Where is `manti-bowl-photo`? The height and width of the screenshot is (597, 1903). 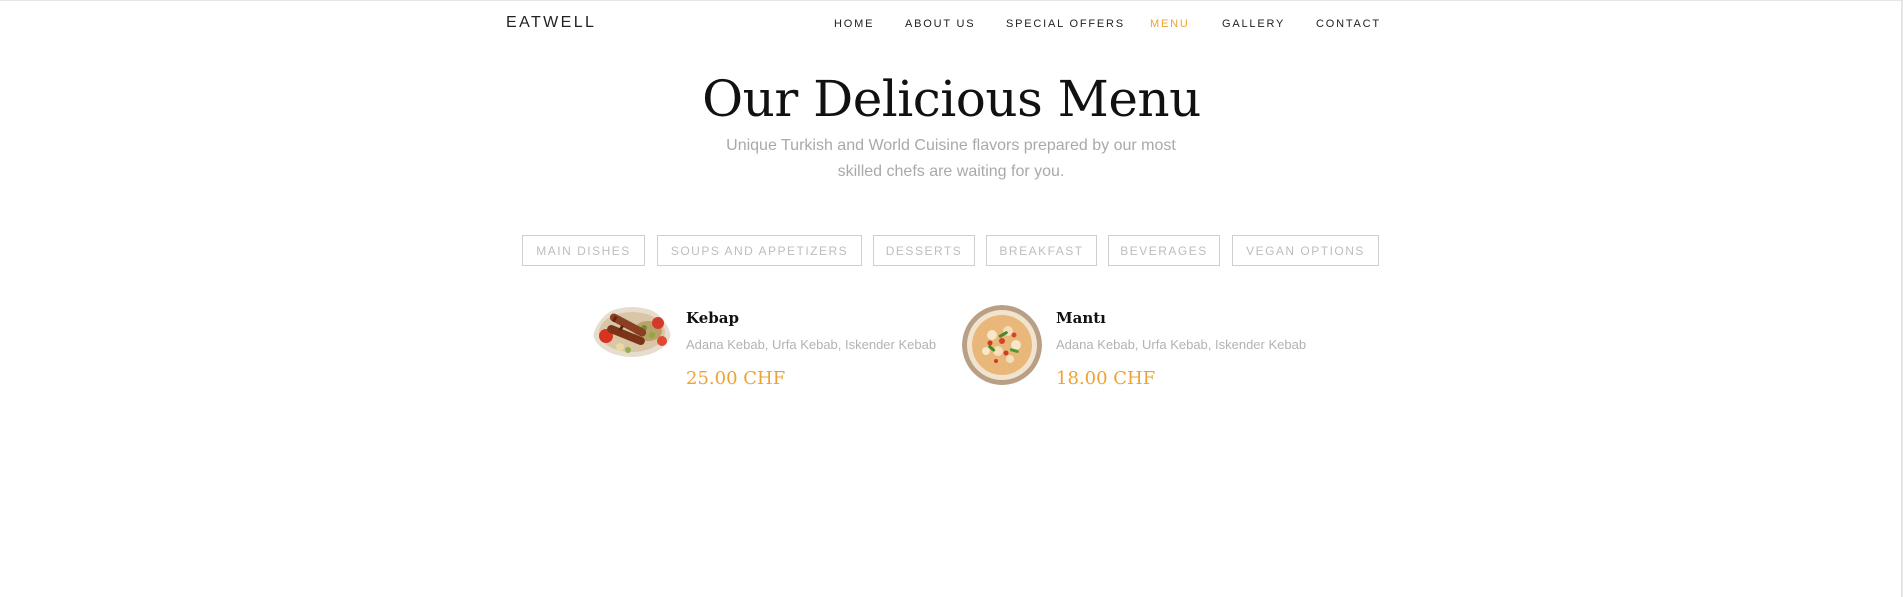
manti-bowl-photo is located at coordinates (1002, 345).